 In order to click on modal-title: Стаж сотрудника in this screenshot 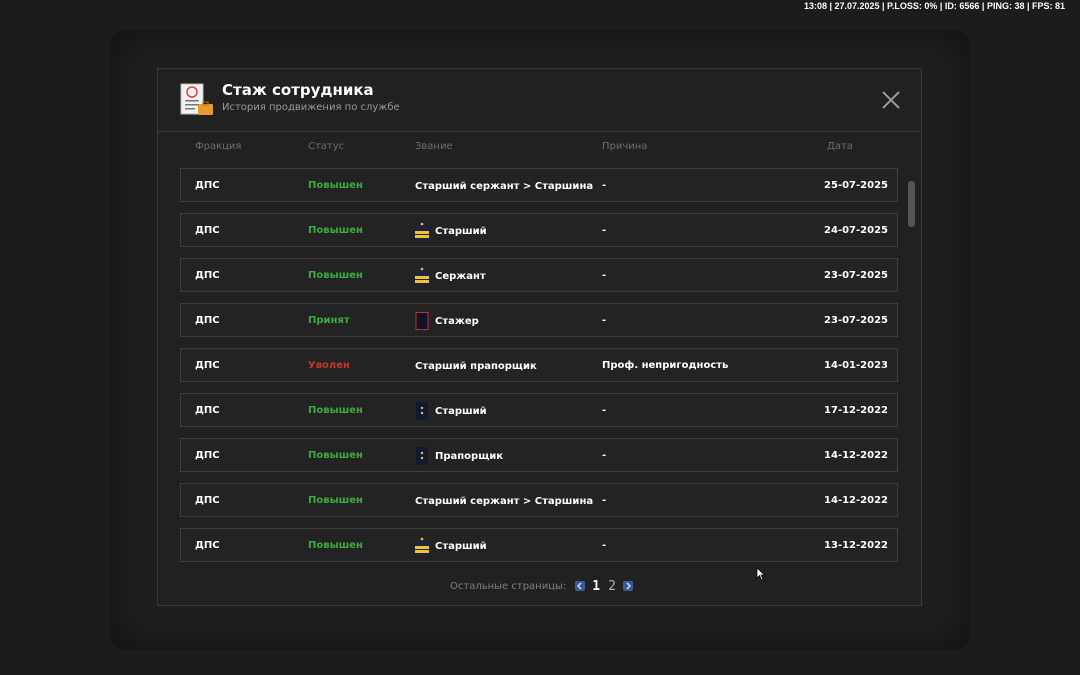, I will do `click(298, 90)`.